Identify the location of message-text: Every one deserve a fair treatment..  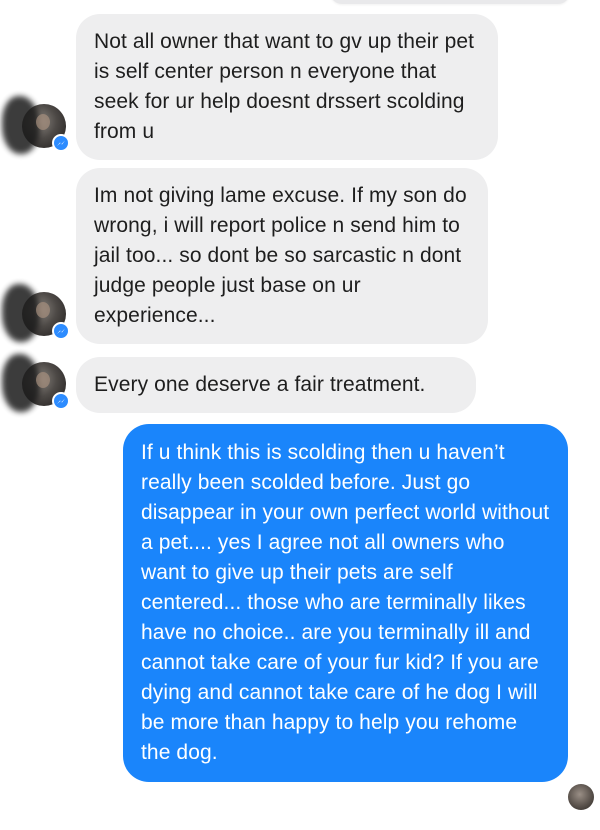
(260, 384).